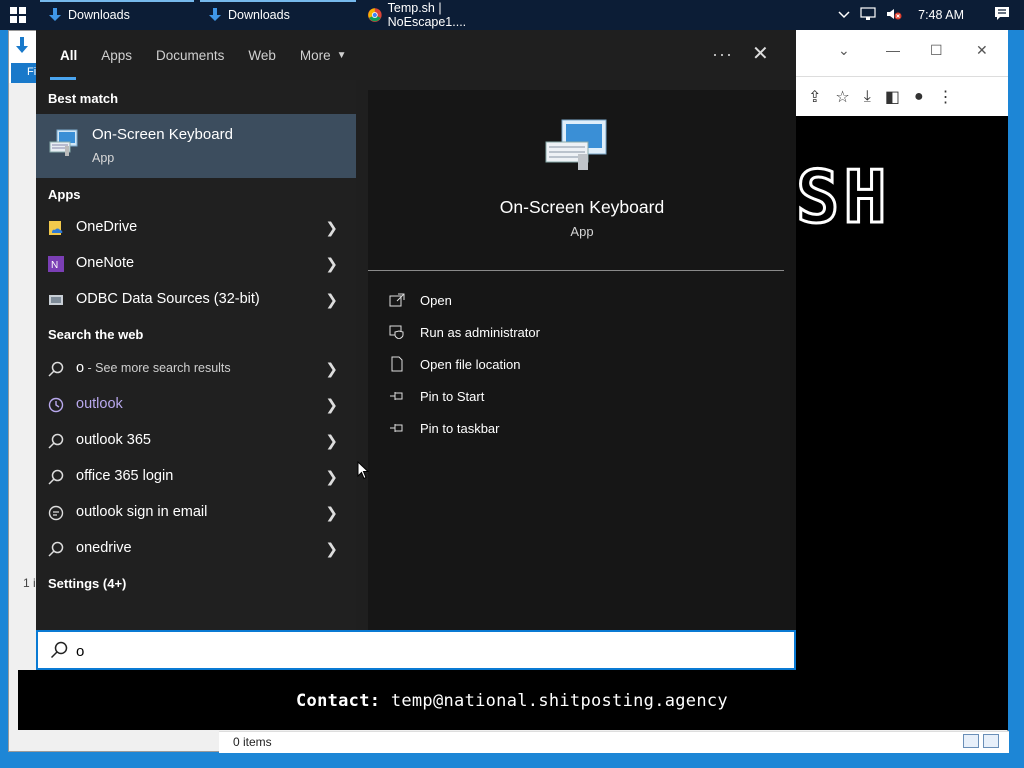 Image resolution: width=1024 pixels, height=768 pixels. I want to click on search-box, so click(416, 650).